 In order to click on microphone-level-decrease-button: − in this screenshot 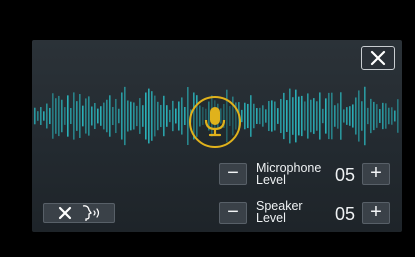, I will do `click(233, 174)`.